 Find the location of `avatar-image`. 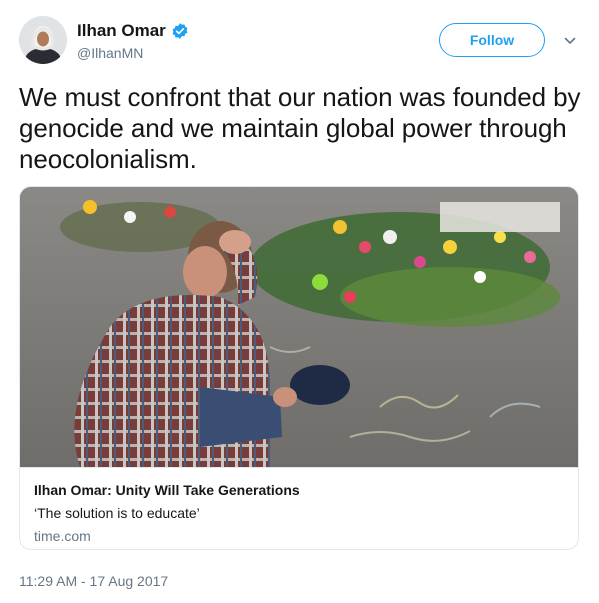

avatar-image is located at coordinates (43, 40).